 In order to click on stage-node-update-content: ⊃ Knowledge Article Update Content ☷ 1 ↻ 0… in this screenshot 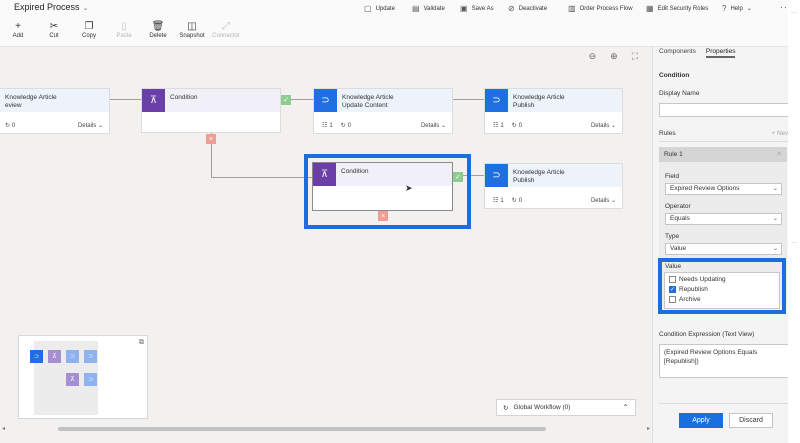, I will do `click(383, 111)`.